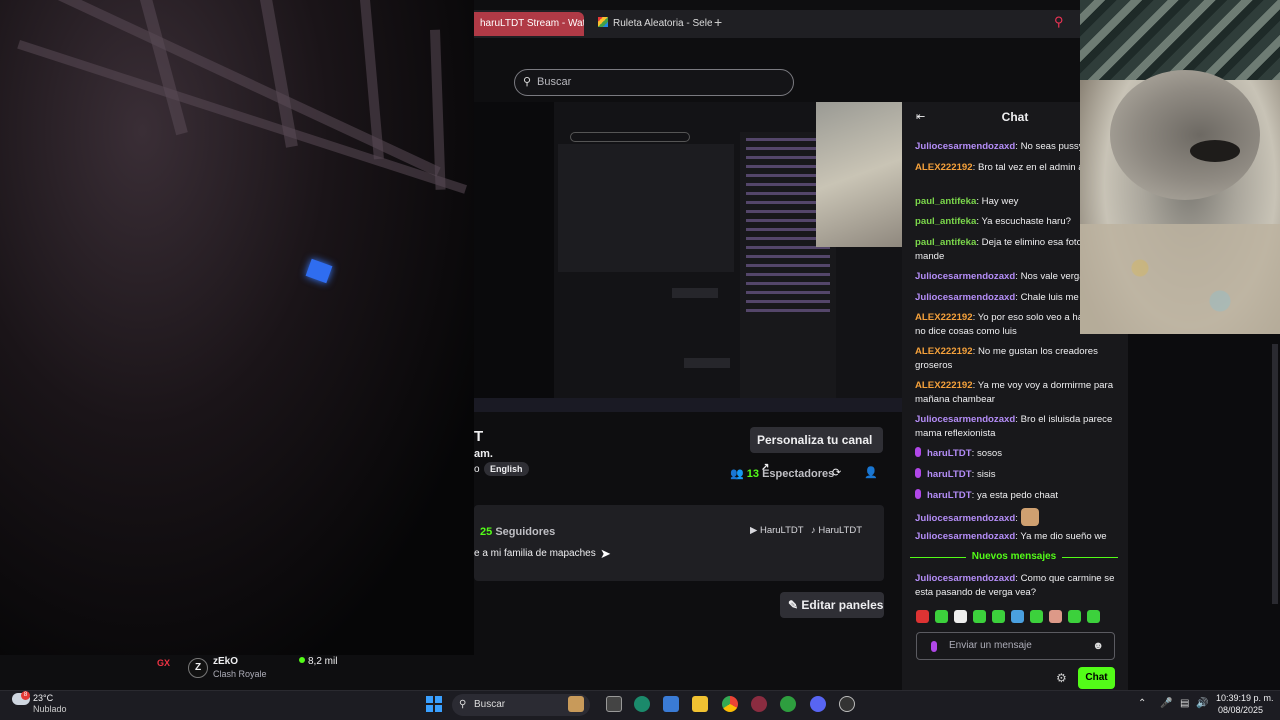 Image resolution: width=1280 pixels, height=720 pixels. What do you see at coordinates (777, 530) in the screenshot?
I see `youtube-link: ▶ HaruLTDT` at bounding box center [777, 530].